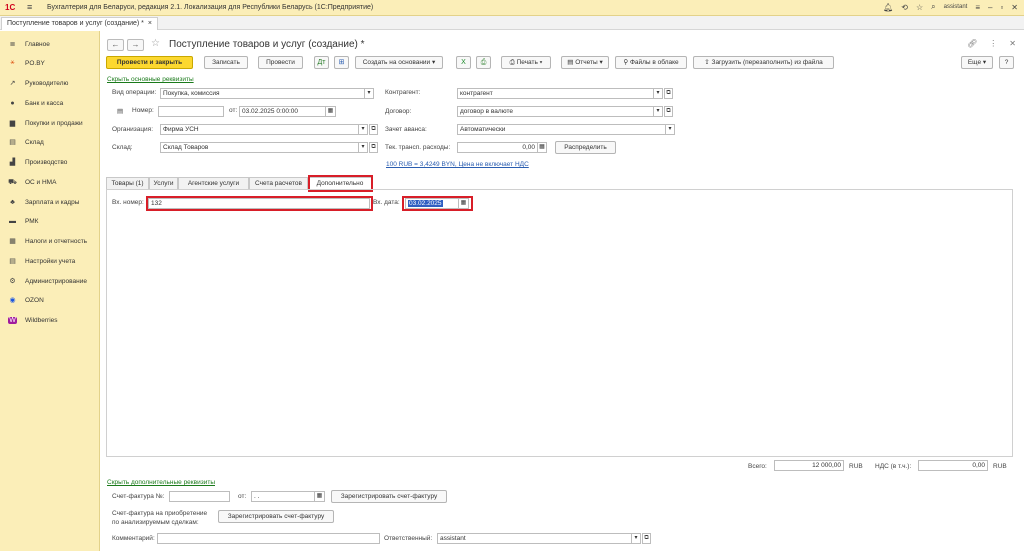  Describe the element at coordinates (12, 320) in the screenshot. I see `wildberries-icon: W` at that location.